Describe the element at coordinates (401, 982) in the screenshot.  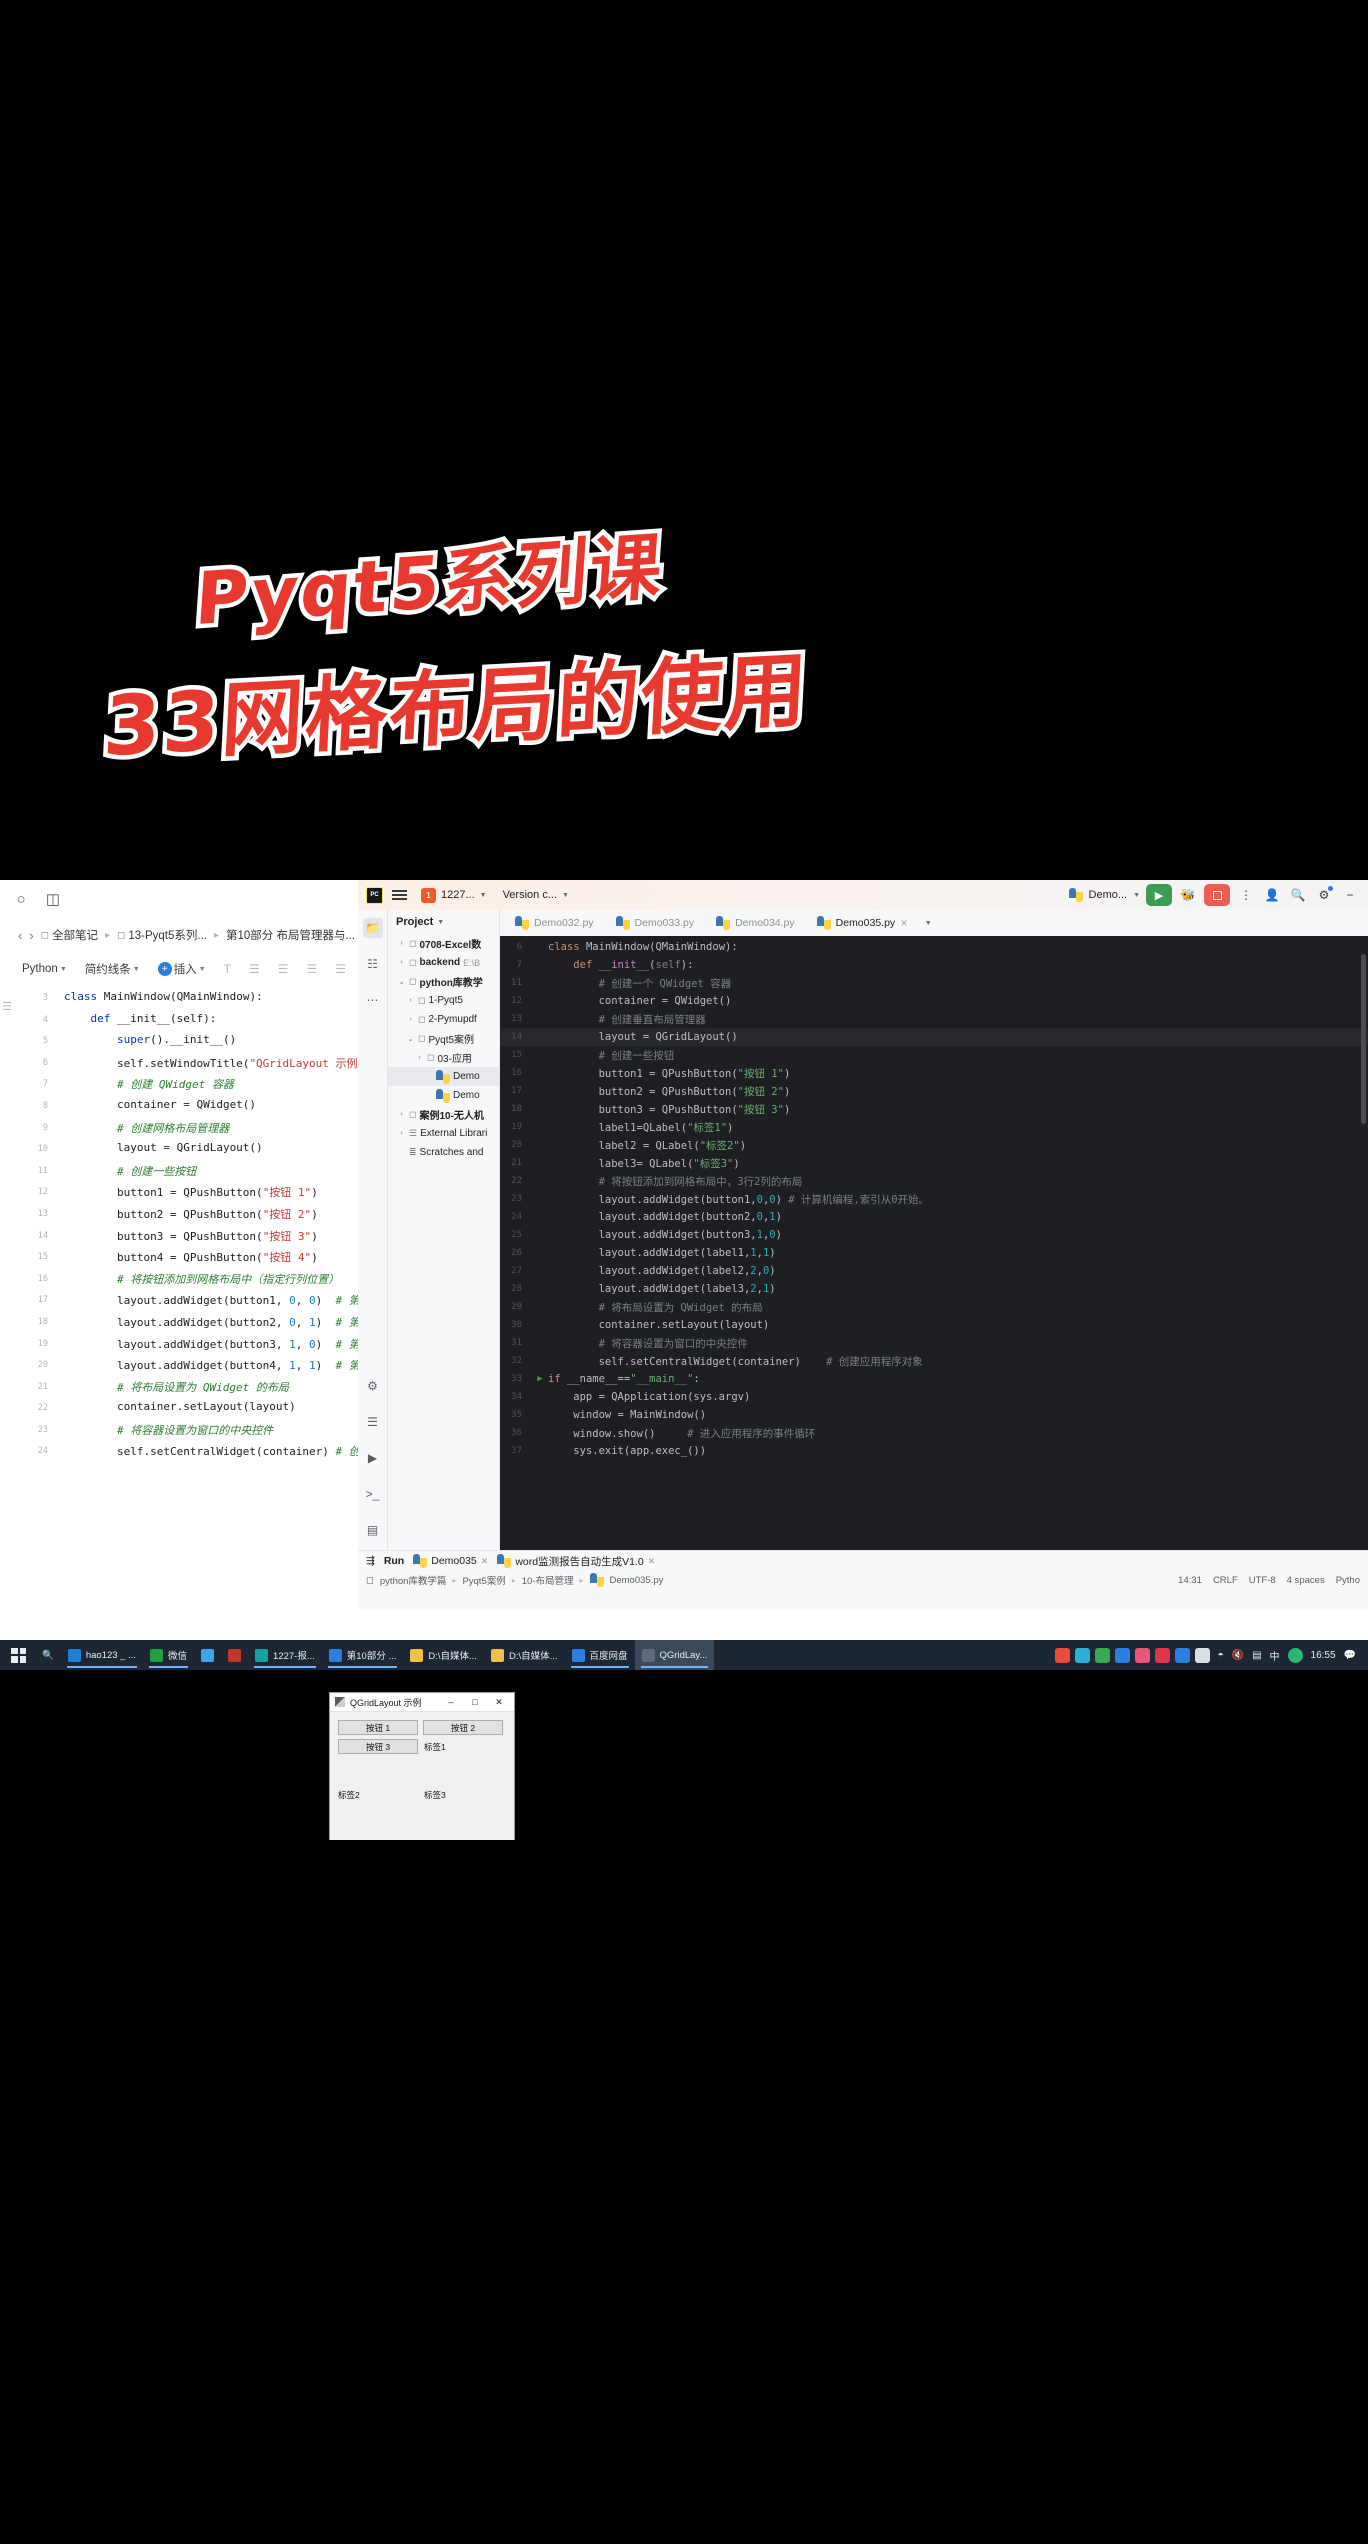
I see `expand-arrow-icon: ⌄` at that location.